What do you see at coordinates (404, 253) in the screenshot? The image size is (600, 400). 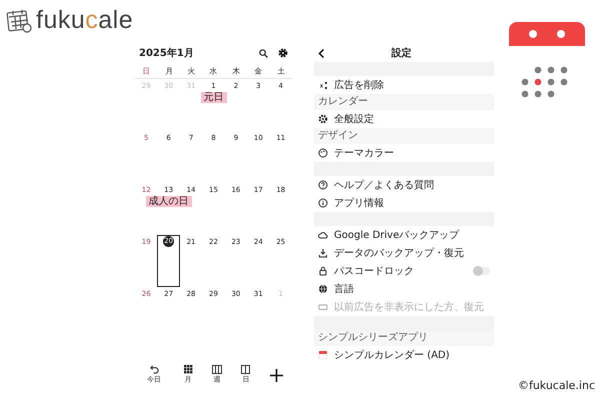 I see `settings-item: データのバックアップ・復元` at bounding box center [404, 253].